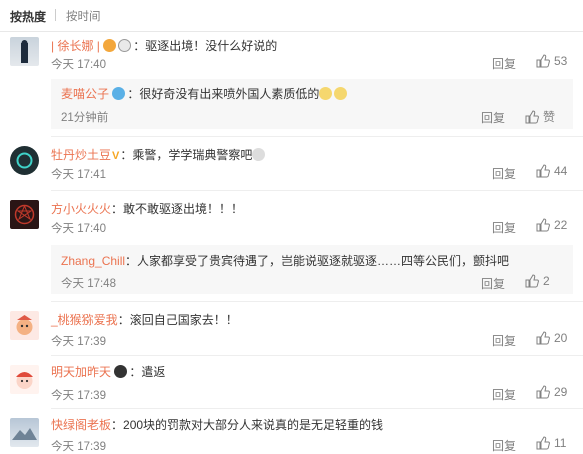 The width and height of the screenshot is (583, 454). Describe the element at coordinates (561, 171) in the screenshot. I see `like-count: 44` at that location.